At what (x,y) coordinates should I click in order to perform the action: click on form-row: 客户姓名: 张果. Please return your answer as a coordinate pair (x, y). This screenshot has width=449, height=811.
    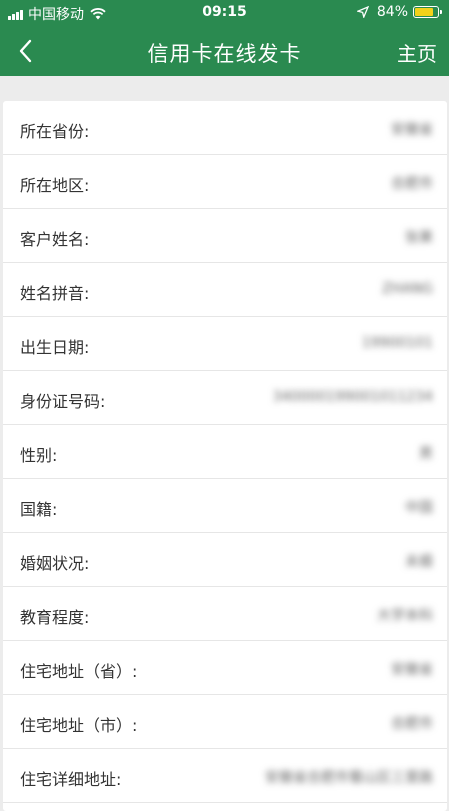
    Looking at the image, I should click on (225, 236).